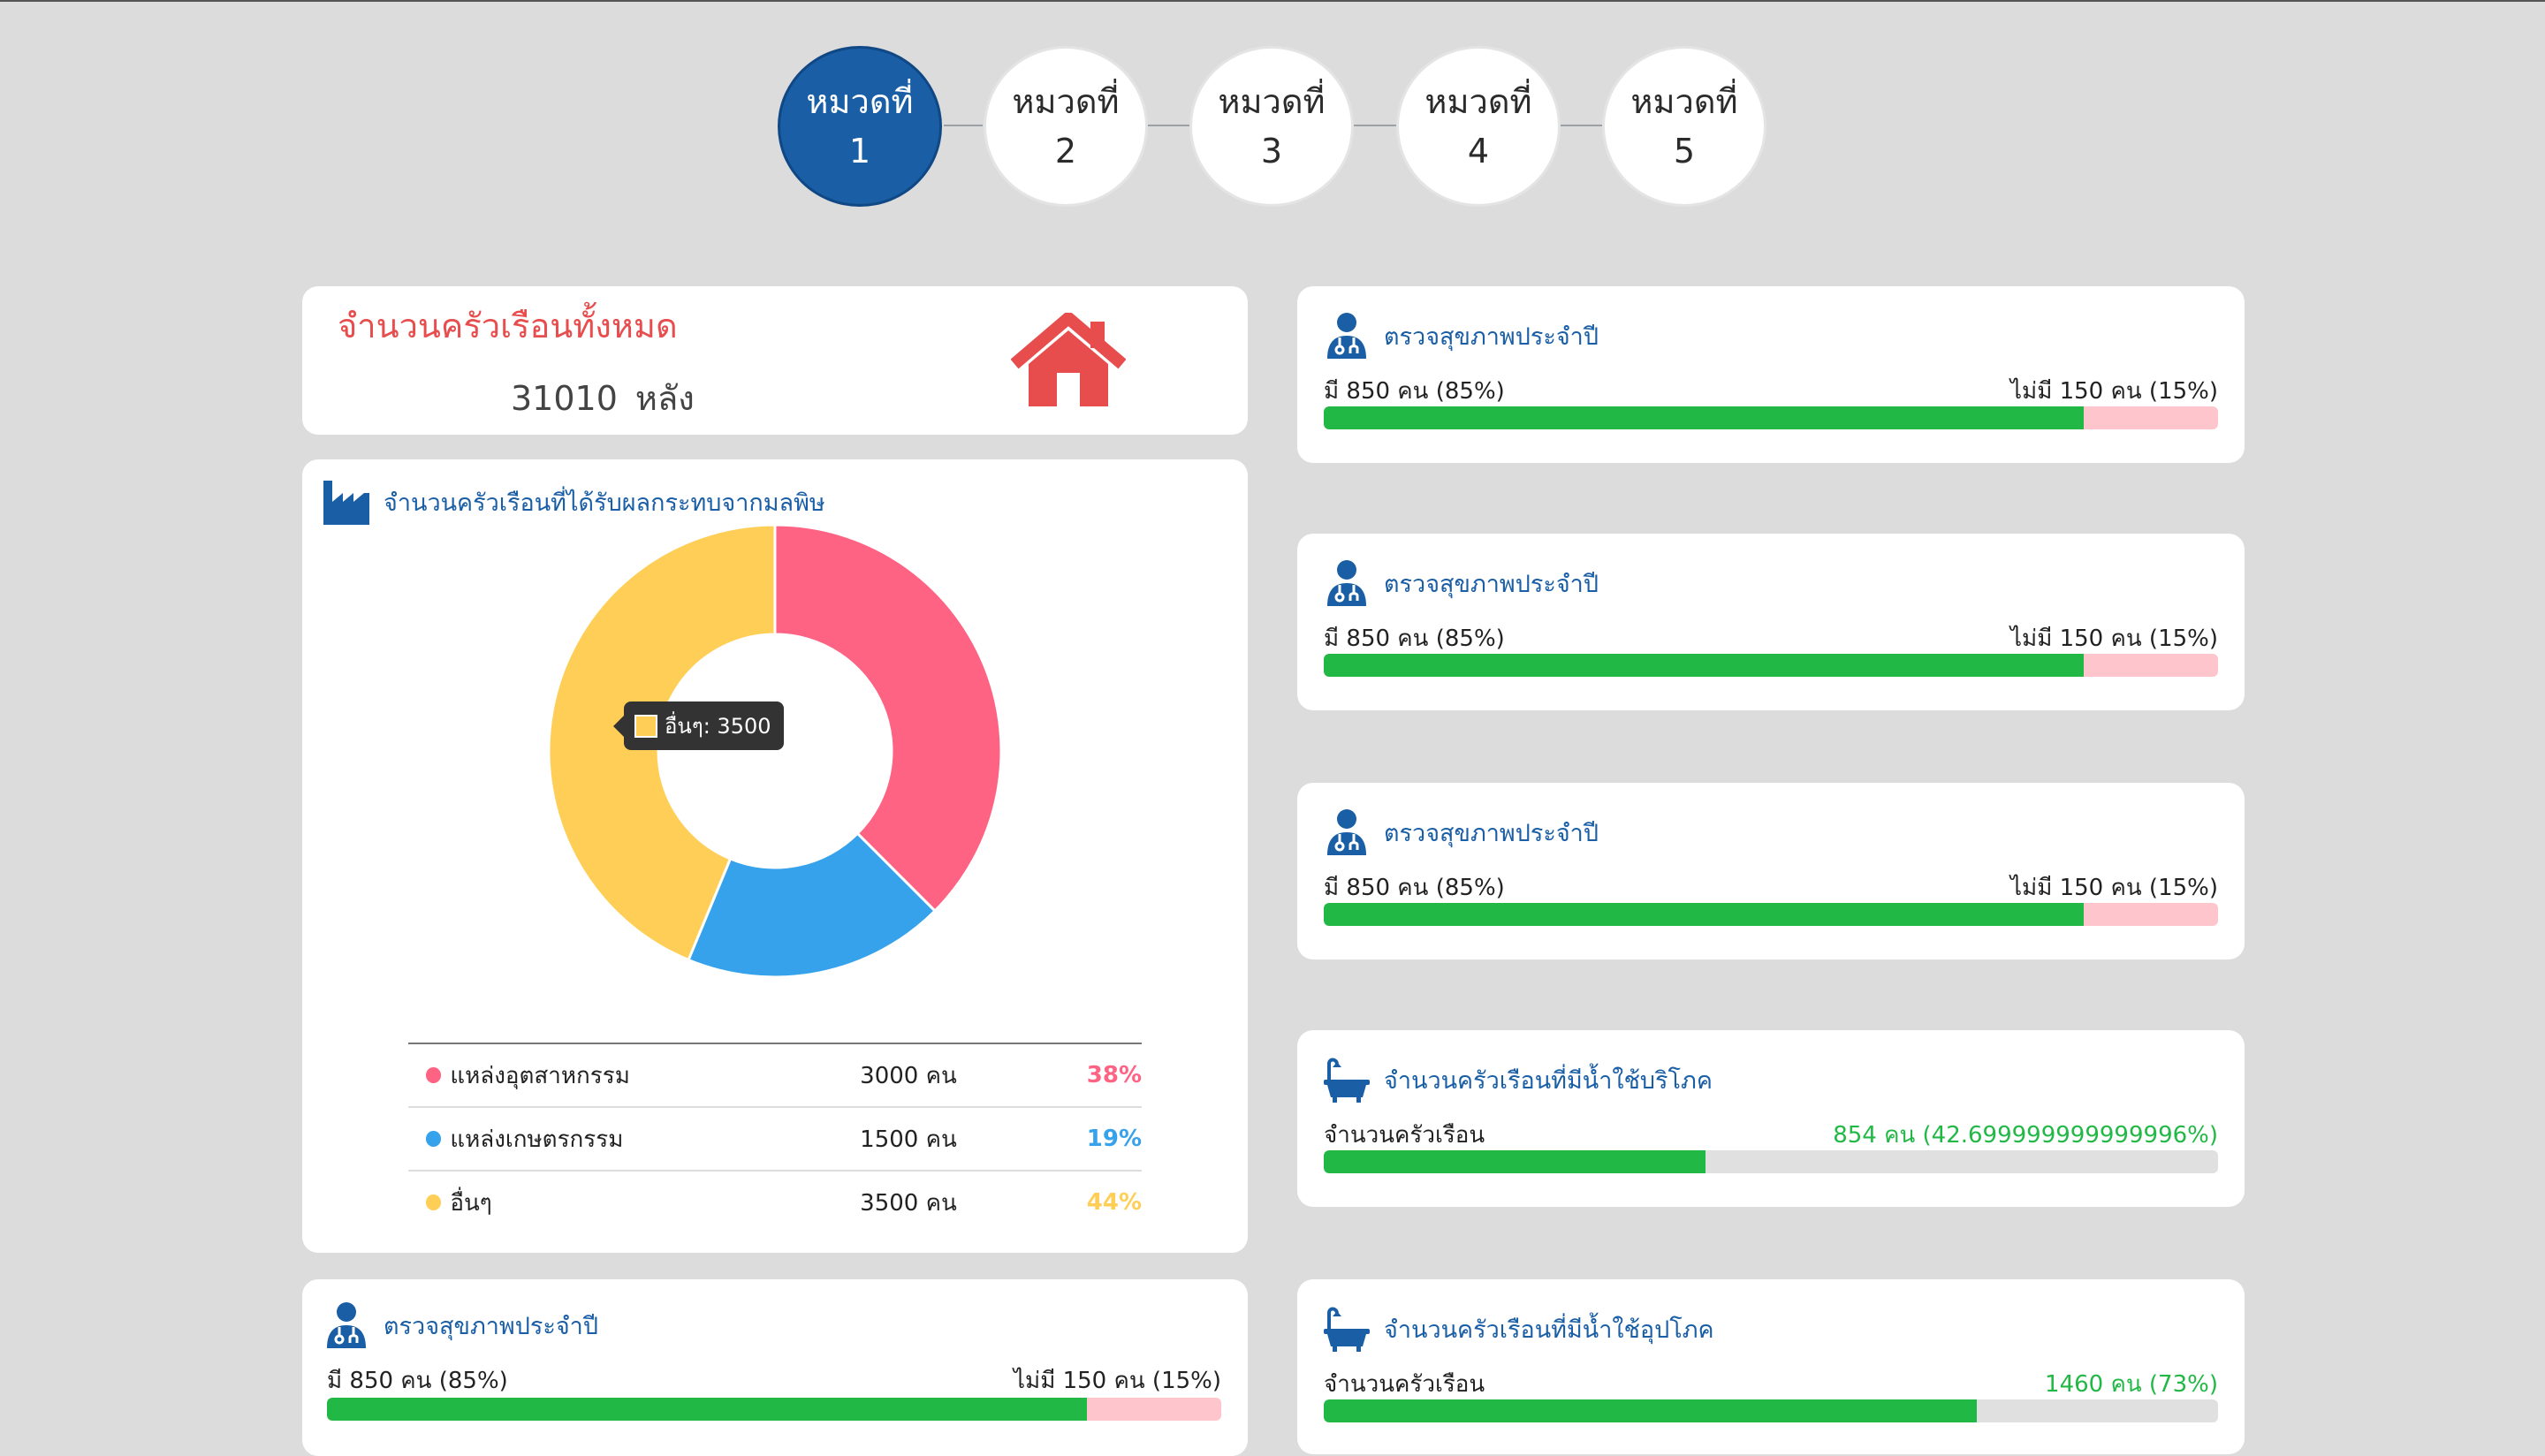 This screenshot has width=2545, height=1456. Describe the element at coordinates (774, 1381) in the screenshot. I see `health-card-stats: มี 850 คน (85%) ไม่มี 150 คน (15%)` at that location.